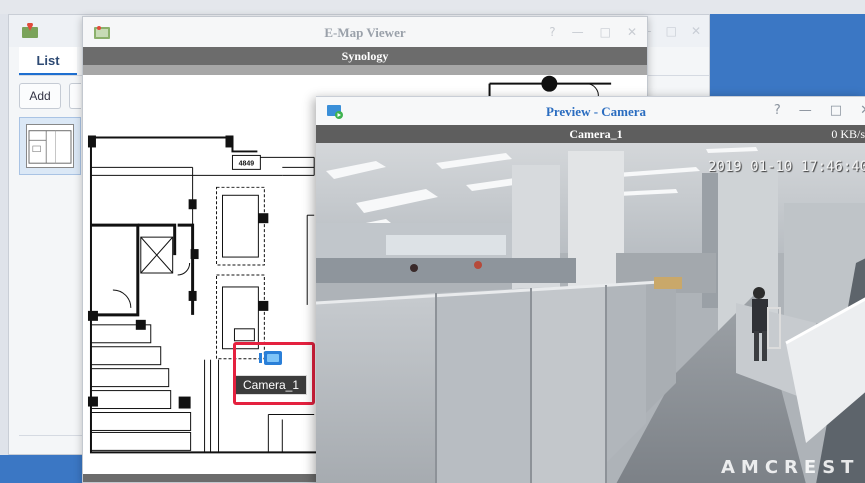 Image resolution: width=865 pixels, height=483 pixels. Describe the element at coordinates (790, 467) in the screenshot. I see `amcrest-watermark: AMCREST` at that location.